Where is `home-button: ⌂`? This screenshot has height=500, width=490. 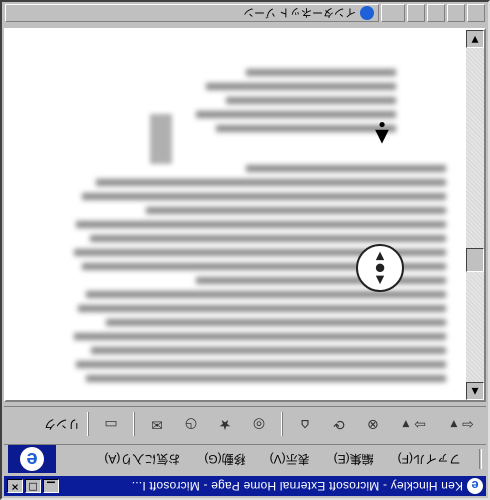
home-button: ⌂ is located at coordinates (305, 425).